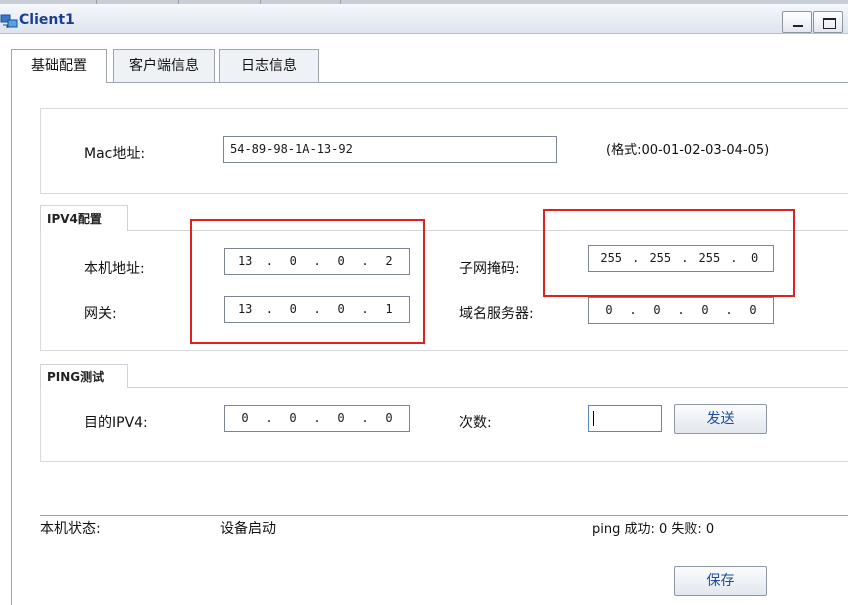  Describe the element at coordinates (720, 419) in the screenshot. I see `ping-send-button: 发送` at that location.